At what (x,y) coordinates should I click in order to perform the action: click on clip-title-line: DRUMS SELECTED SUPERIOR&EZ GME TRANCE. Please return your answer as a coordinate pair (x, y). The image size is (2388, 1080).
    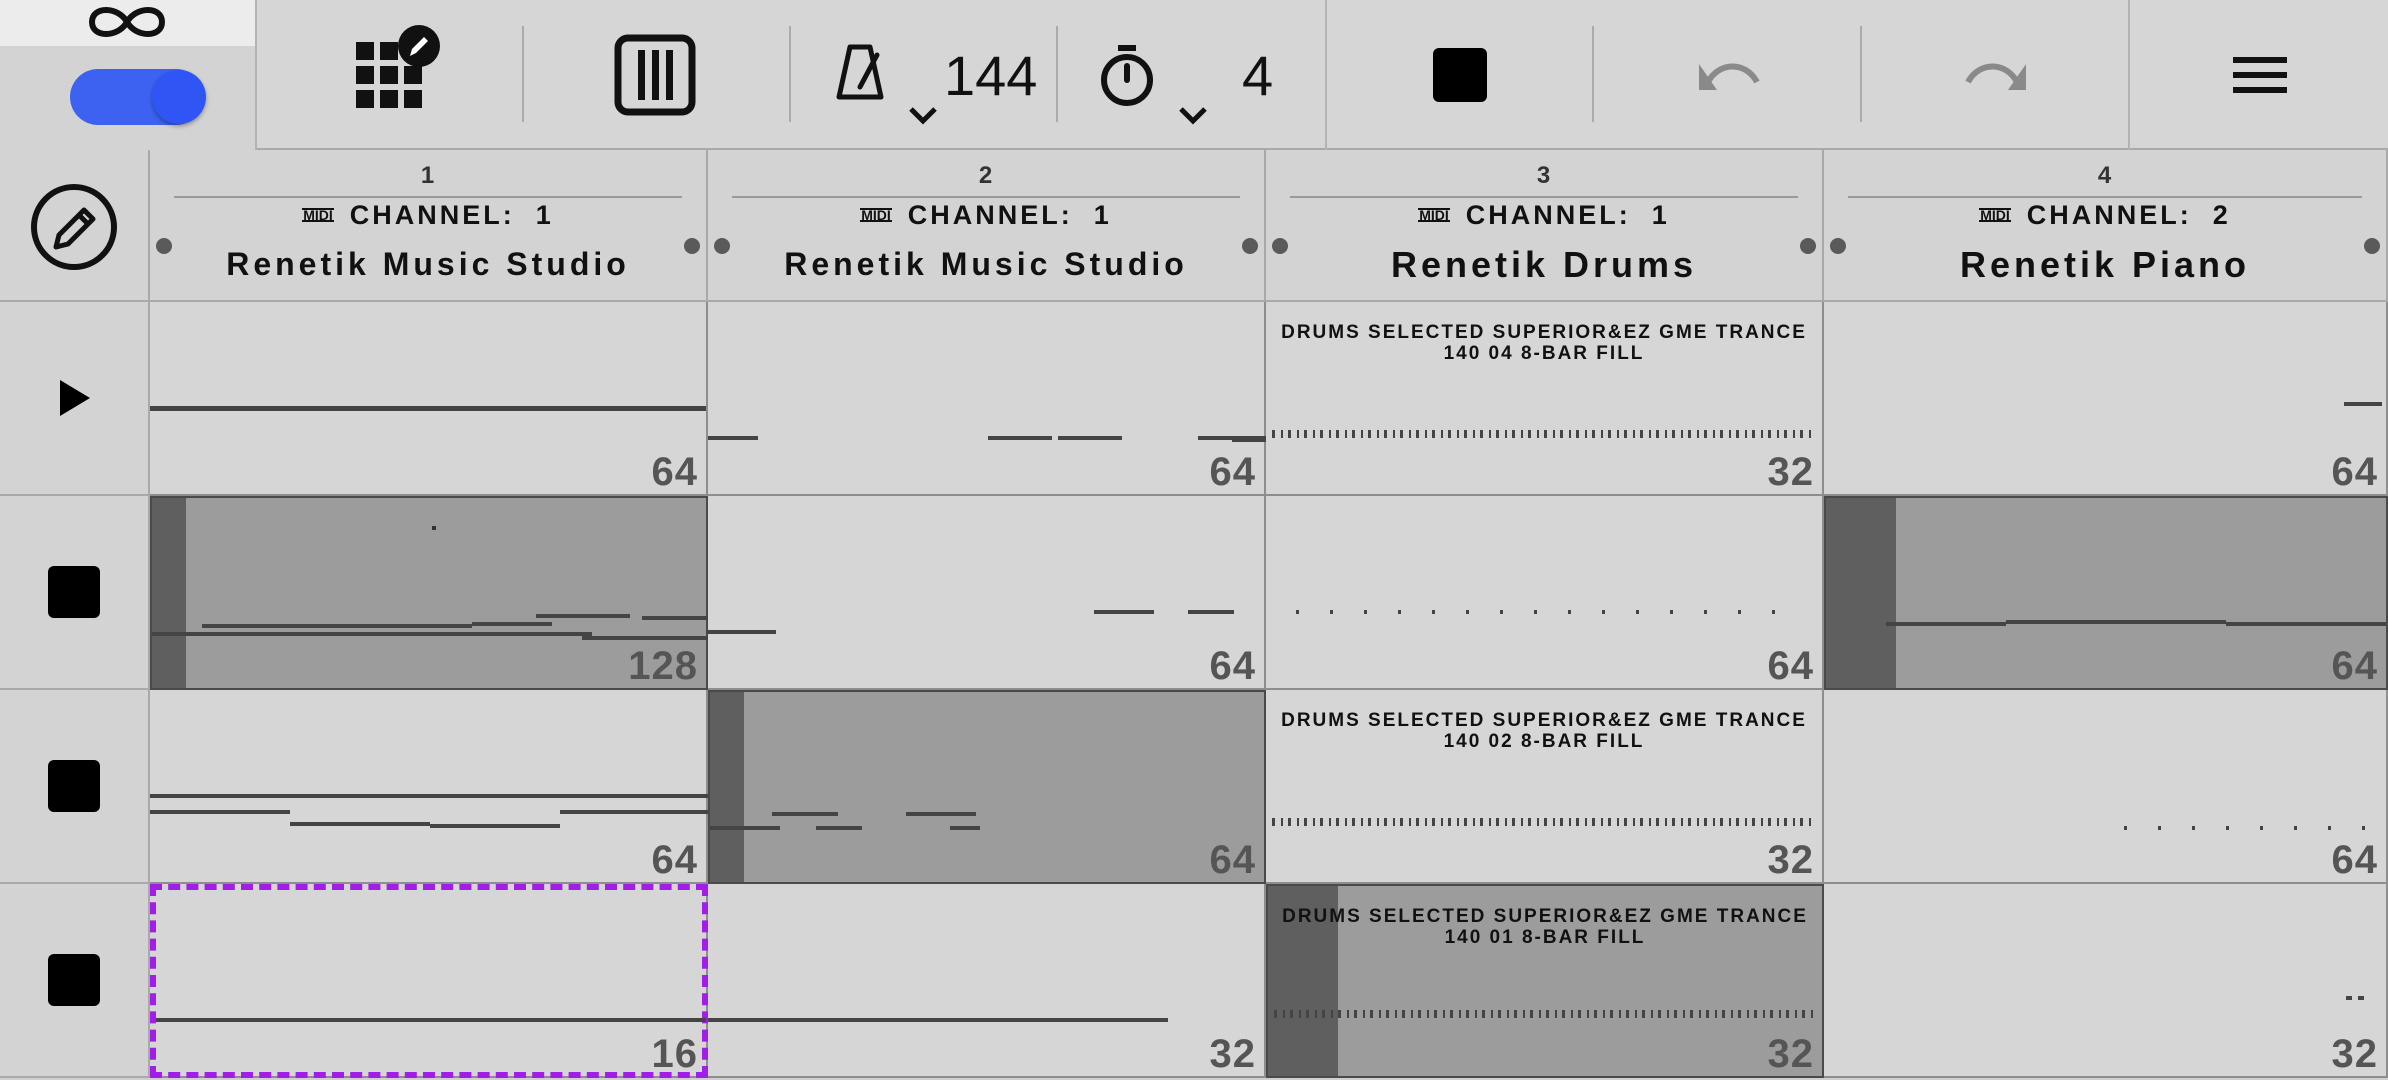
    Looking at the image, I should click on (1544, 720).